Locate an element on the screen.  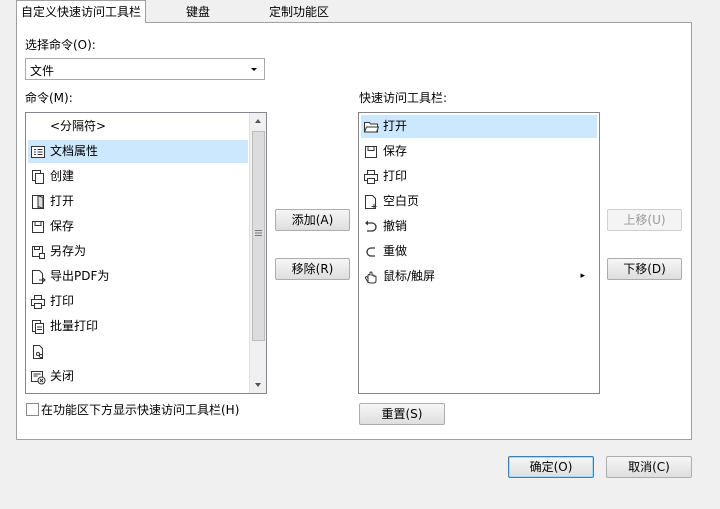
move-down-button: 下移(D) is located at coordinates (644, 269).